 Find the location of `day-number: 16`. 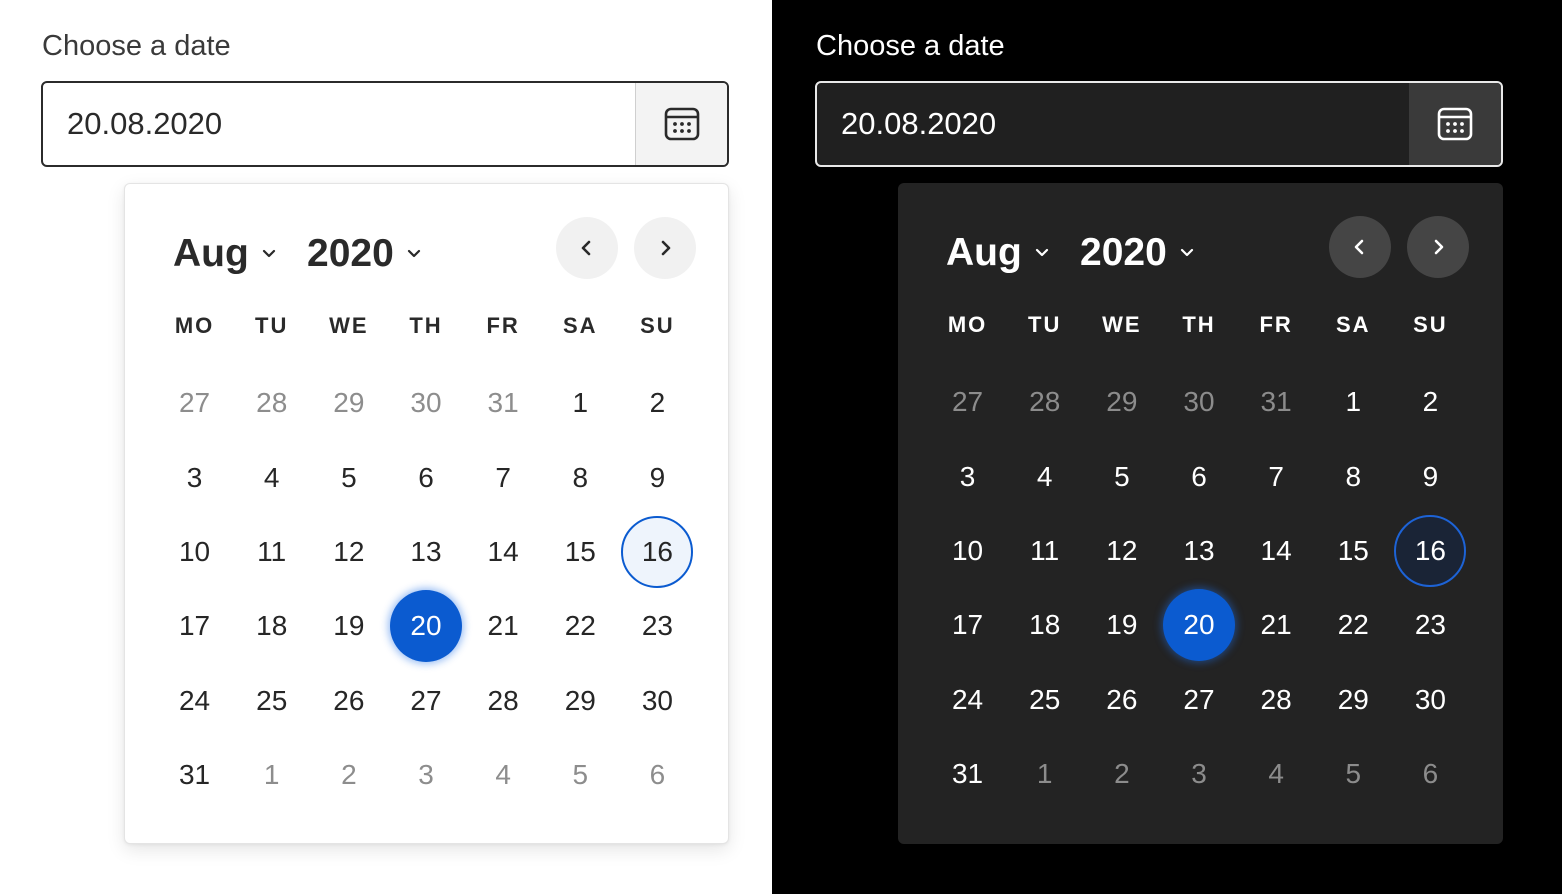

day-number: 16 is located at coordinates (657, 551).